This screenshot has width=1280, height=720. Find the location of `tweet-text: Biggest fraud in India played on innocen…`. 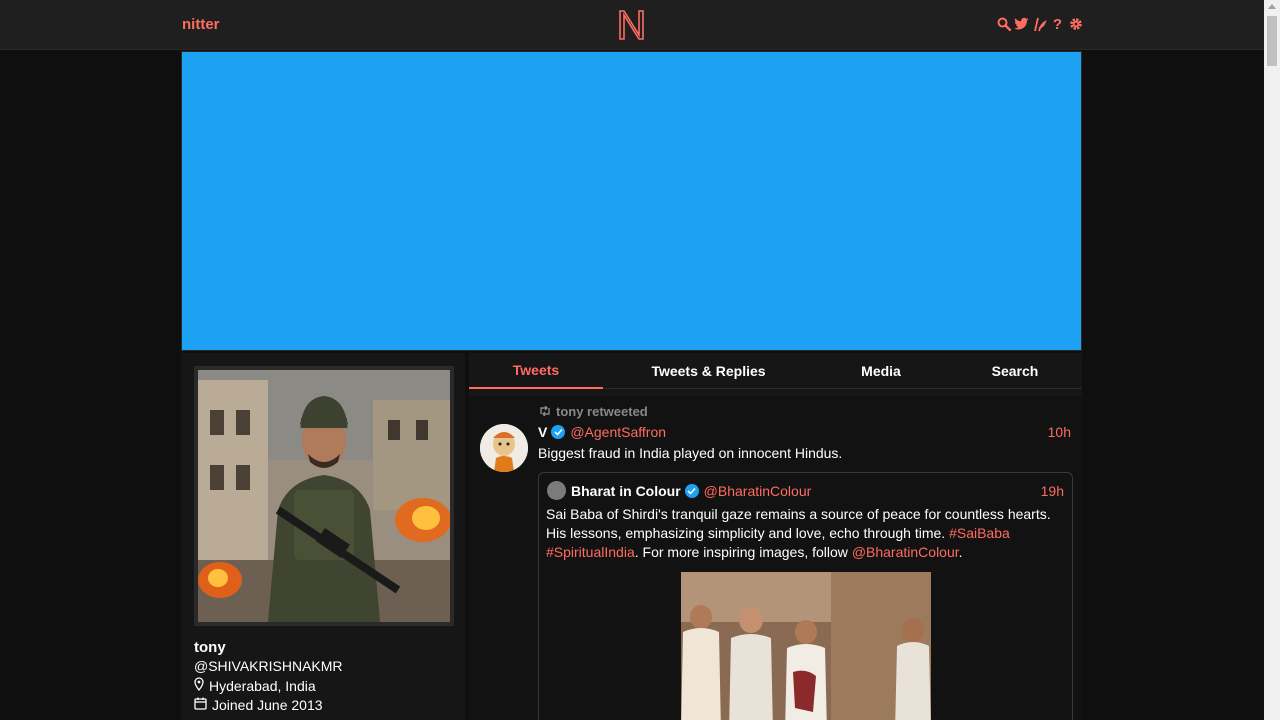

tweet-text: Biggest fraud in India played on innocen… is located at coordinates (690, 453).